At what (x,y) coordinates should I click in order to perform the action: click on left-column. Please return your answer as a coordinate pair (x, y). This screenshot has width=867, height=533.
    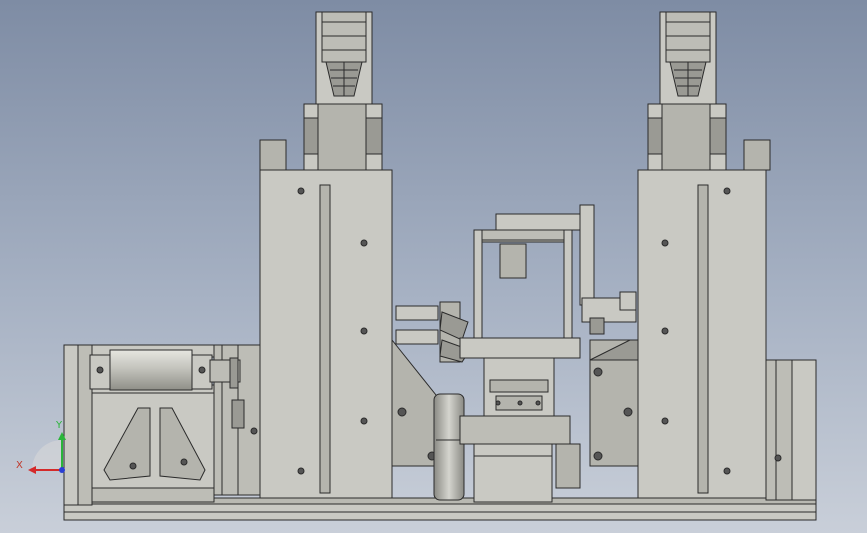
    Looking at the image, I should click on (321, 319).